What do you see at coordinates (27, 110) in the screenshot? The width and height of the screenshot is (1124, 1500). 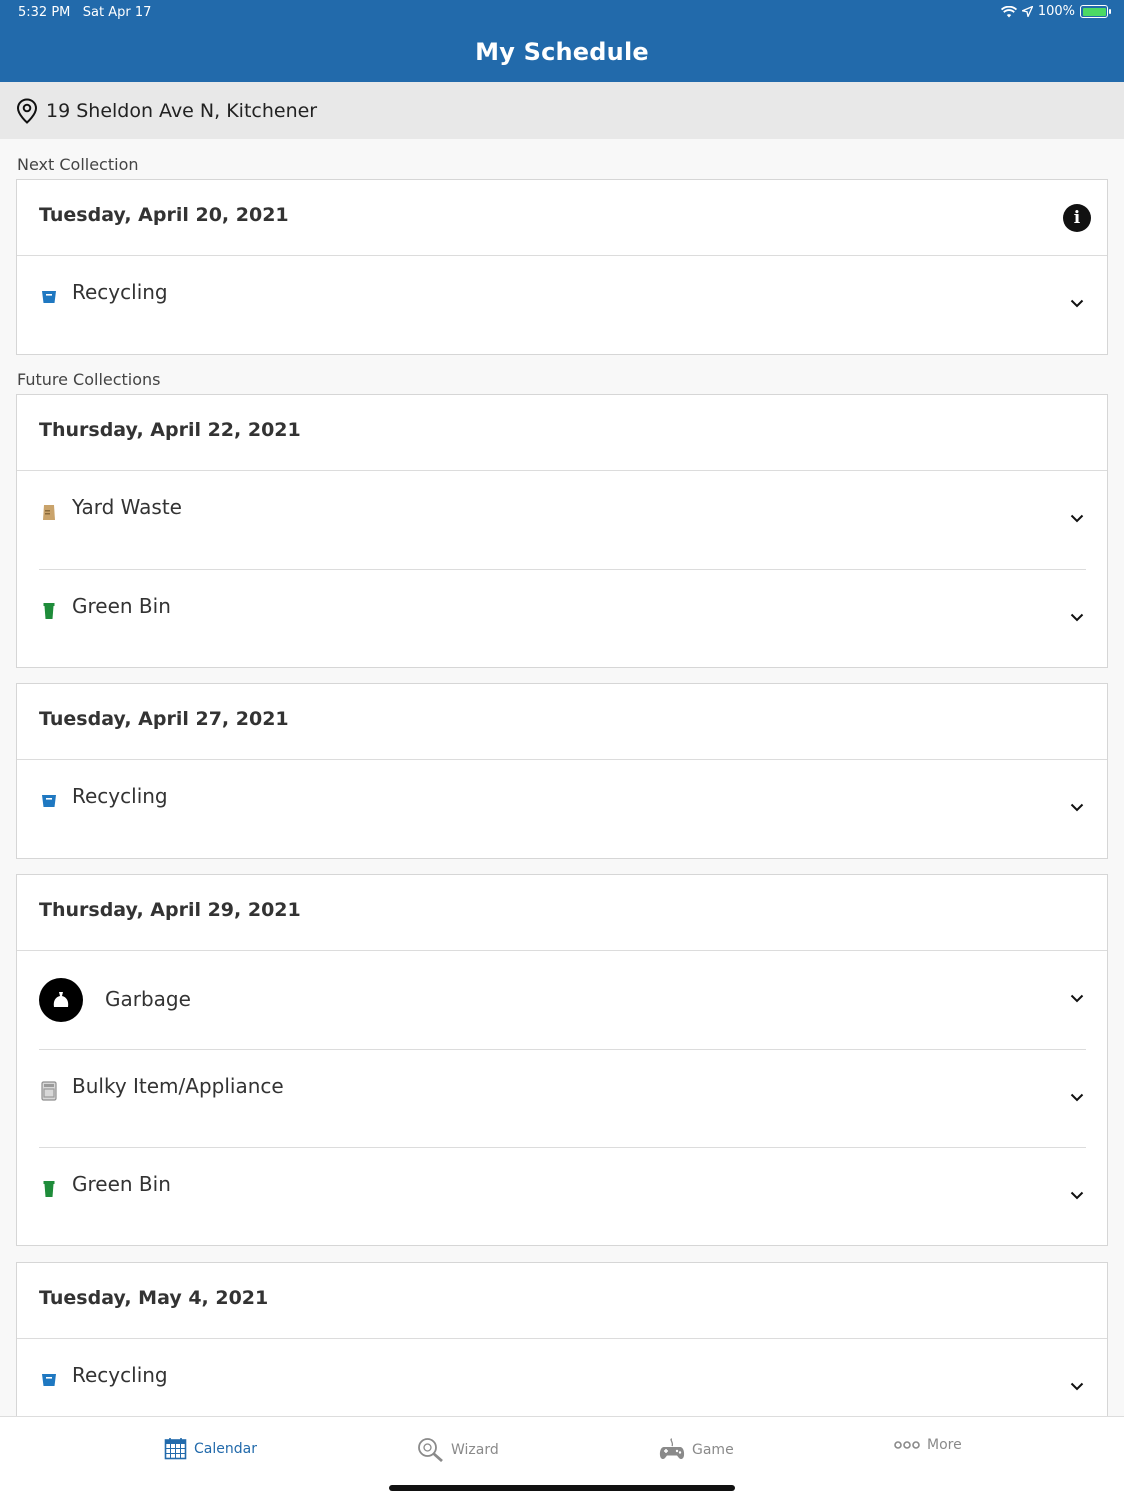 I see `location-pin-icon` at bounding box center [27, 110].